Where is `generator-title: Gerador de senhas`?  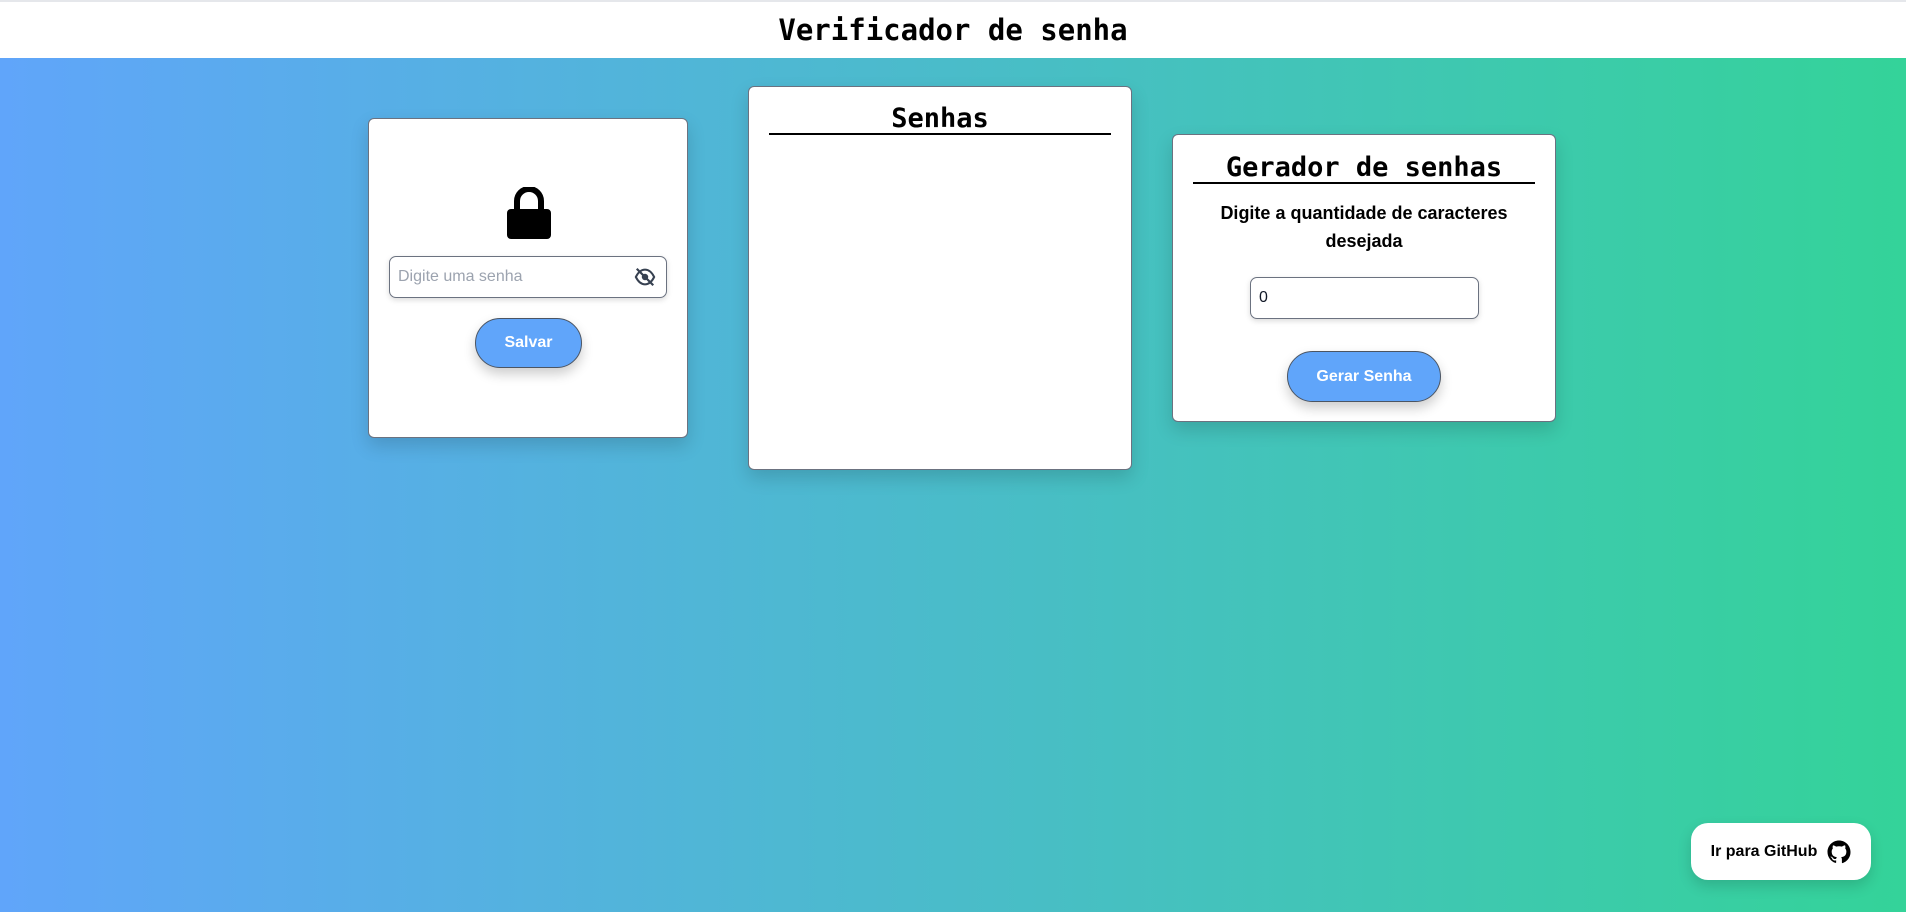 generator-title: Gerador de senhas is located at coordinates (1364, 169).